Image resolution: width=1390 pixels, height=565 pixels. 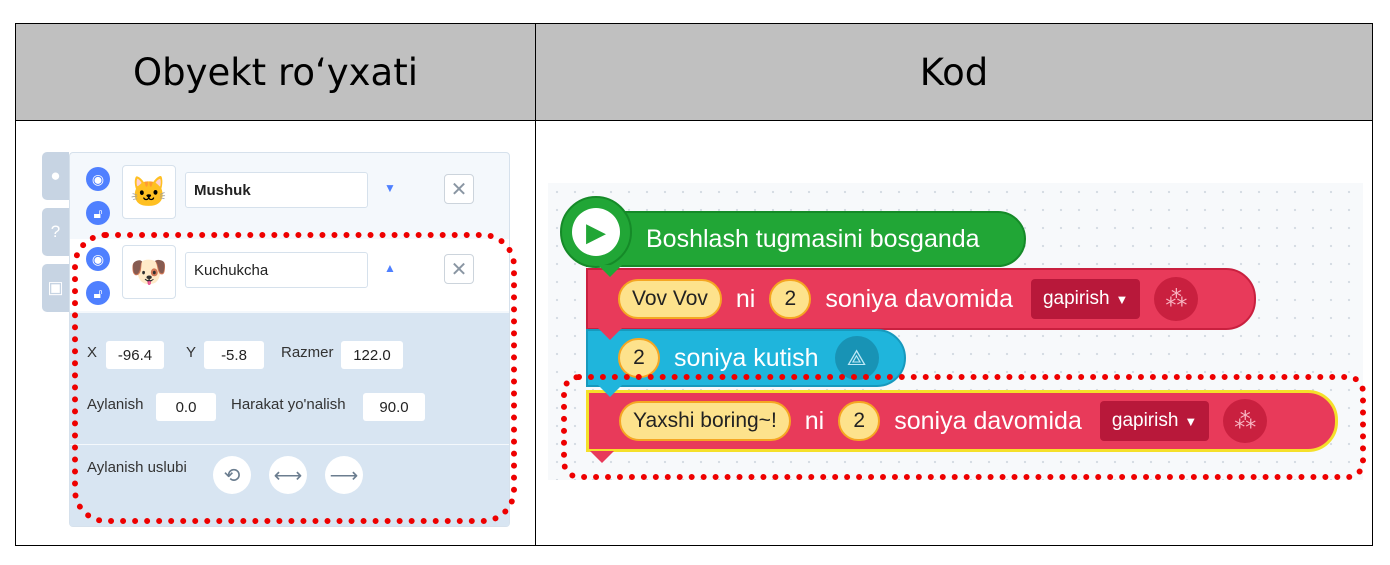 What do you see at coordinates (694, 120) in the screenshot?
I see `table-divider-horizontal` at bounding box center [694, 120].